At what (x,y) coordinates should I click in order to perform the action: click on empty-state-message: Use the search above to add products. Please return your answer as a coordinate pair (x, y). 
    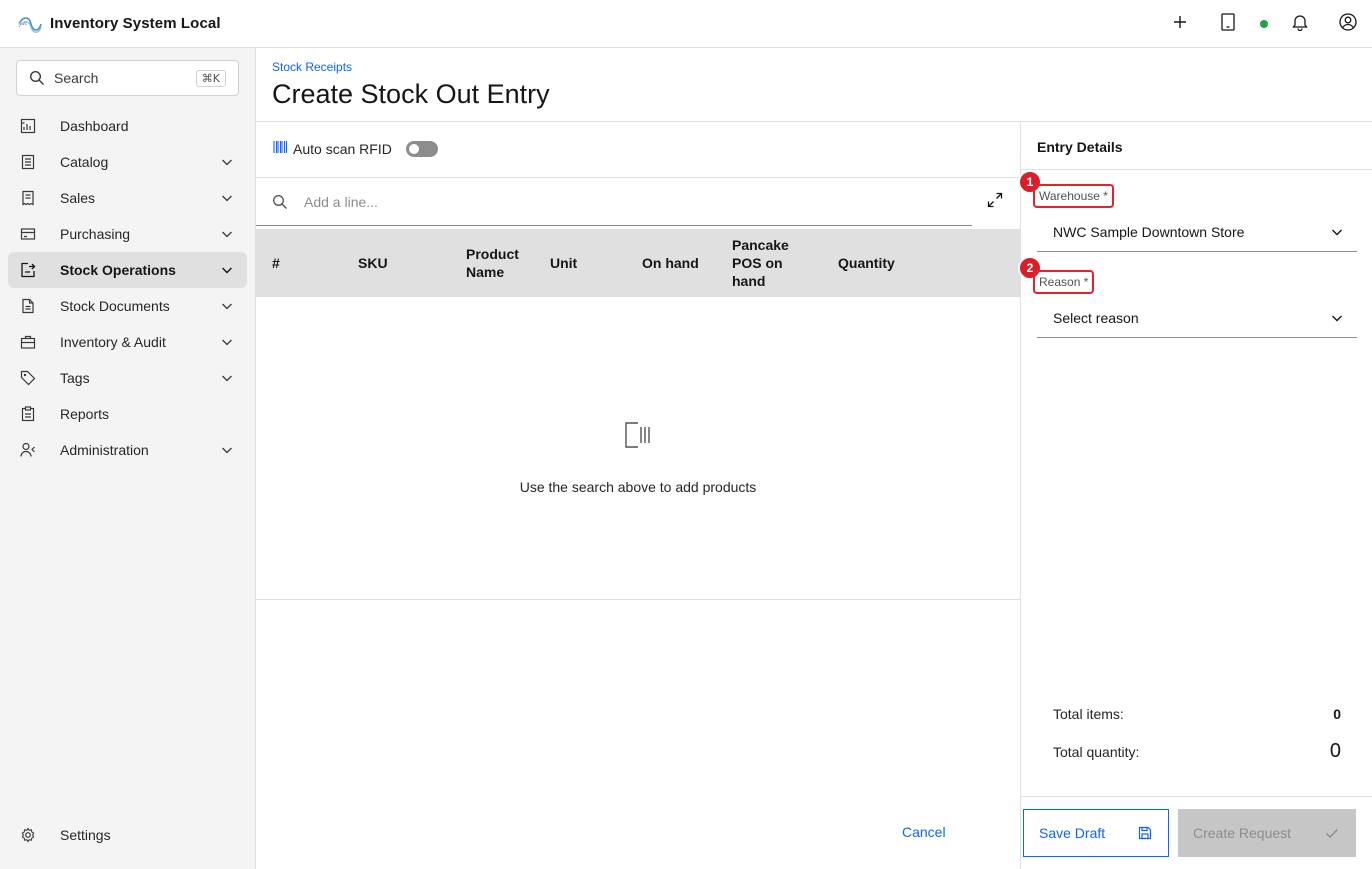
    Looking at the image, I should click on (638, 487).